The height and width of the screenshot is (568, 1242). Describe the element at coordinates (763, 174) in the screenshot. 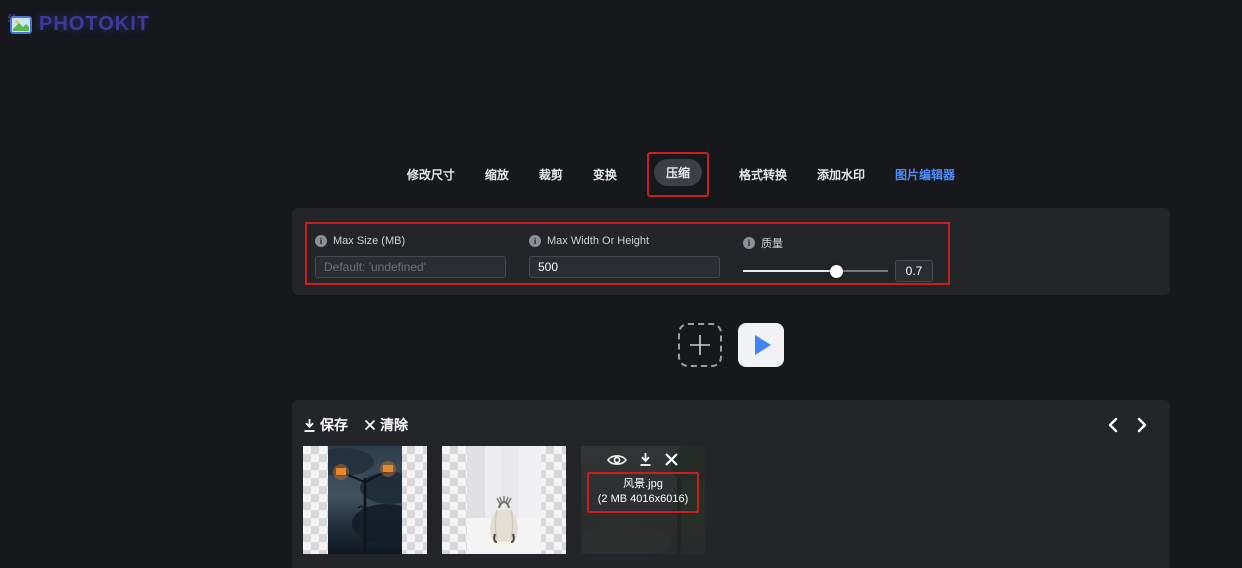

I see `tab-format-convert: 格式转换` at that location.